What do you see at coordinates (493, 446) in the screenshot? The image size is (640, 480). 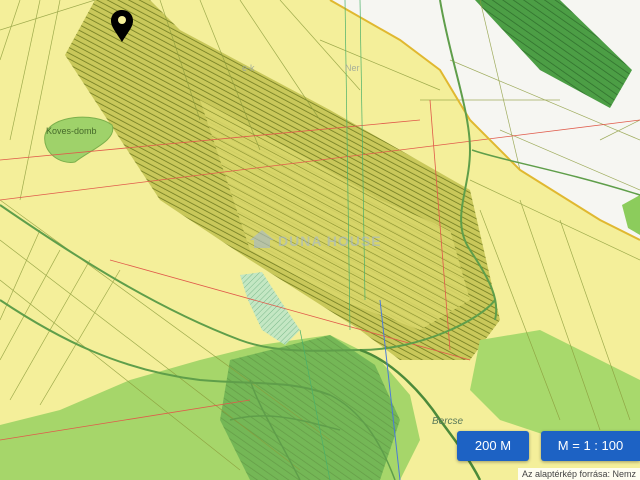 I see `scale-bar-button: 200 M` at bounding box center [493, 446].